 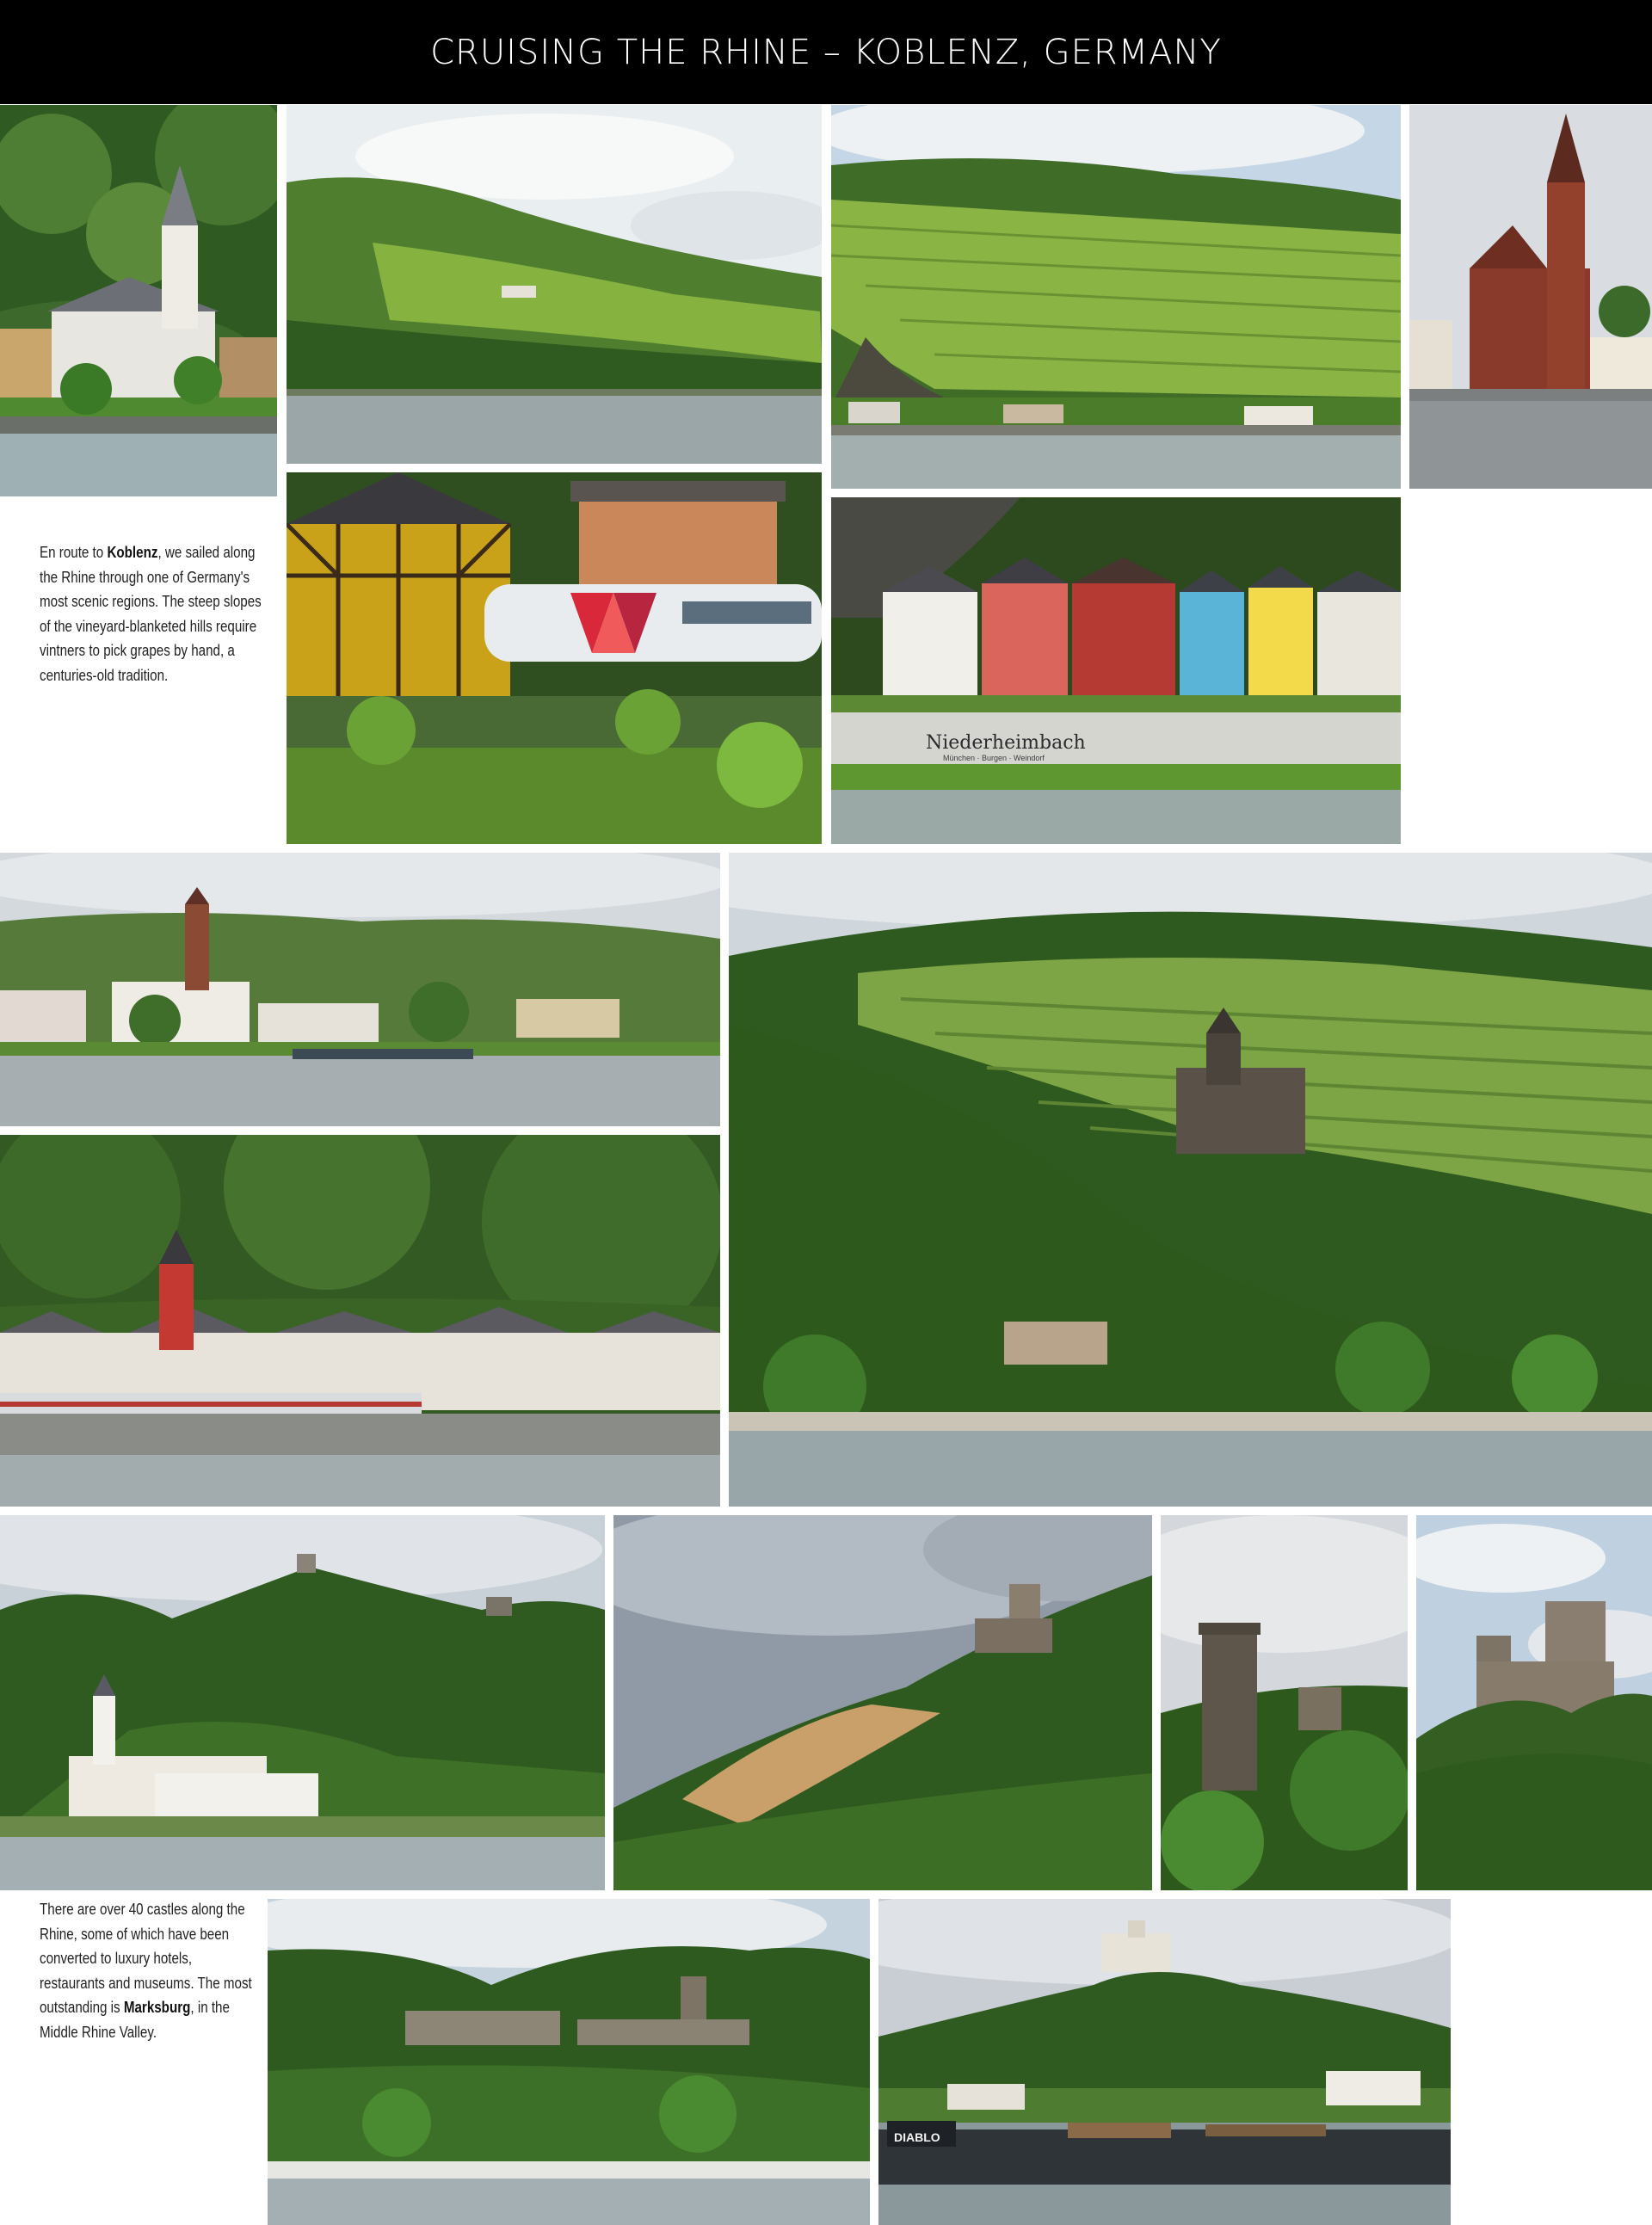 What do you see at coordinates (74, 552) in the screenshot?
I see `caption-koblenz-pre: En route to` at bounding box center [74, 552].